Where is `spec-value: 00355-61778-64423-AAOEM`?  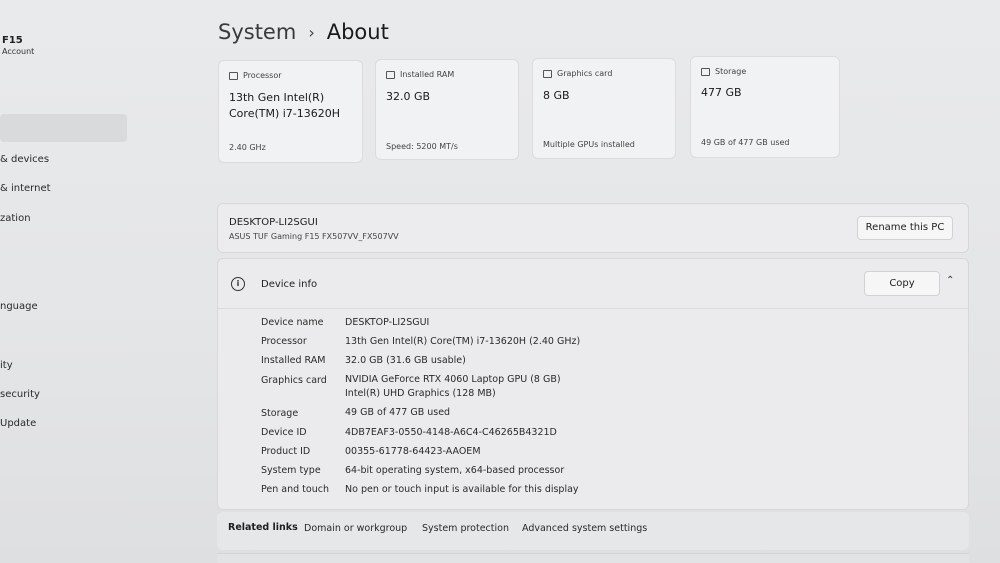 spec-value: 00355-61778-64423-AAOEM is located at coordinates (413, 451).